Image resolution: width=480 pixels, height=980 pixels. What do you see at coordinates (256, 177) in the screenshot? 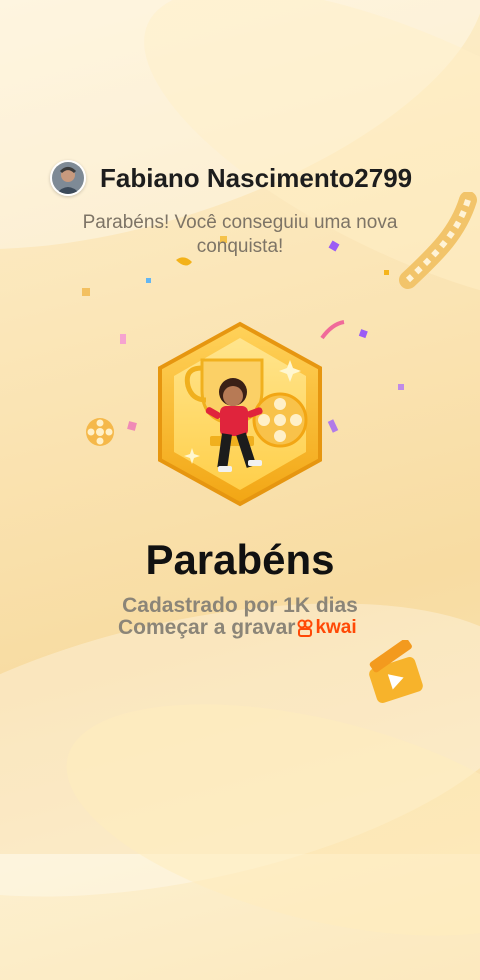
I see `username: Fabiano Nascimento2799` at bounding box center [256, 177].